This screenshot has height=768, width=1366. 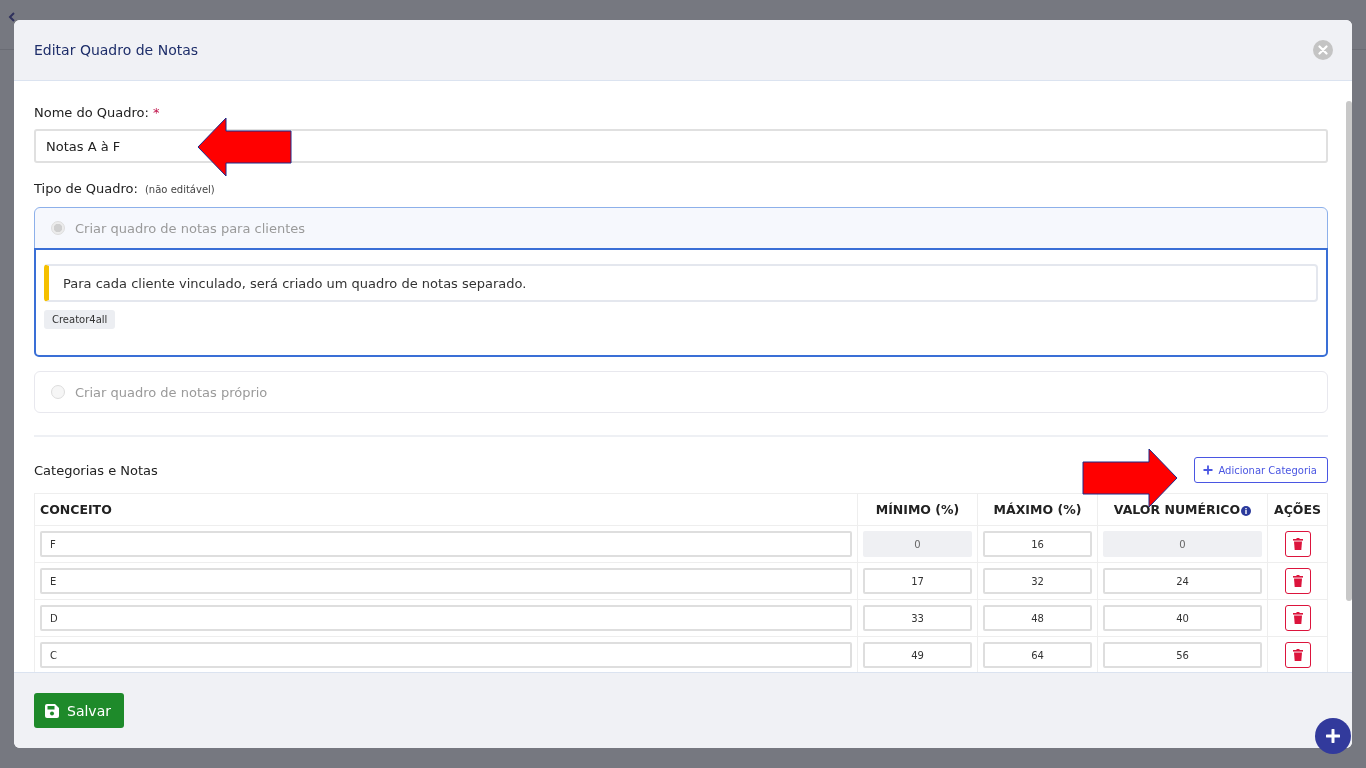 What do you see at coordinates (116, 50) in the screenshot?
I see `dialog-title: Editar Quadro de Notas` at bounding box center [116, 50].